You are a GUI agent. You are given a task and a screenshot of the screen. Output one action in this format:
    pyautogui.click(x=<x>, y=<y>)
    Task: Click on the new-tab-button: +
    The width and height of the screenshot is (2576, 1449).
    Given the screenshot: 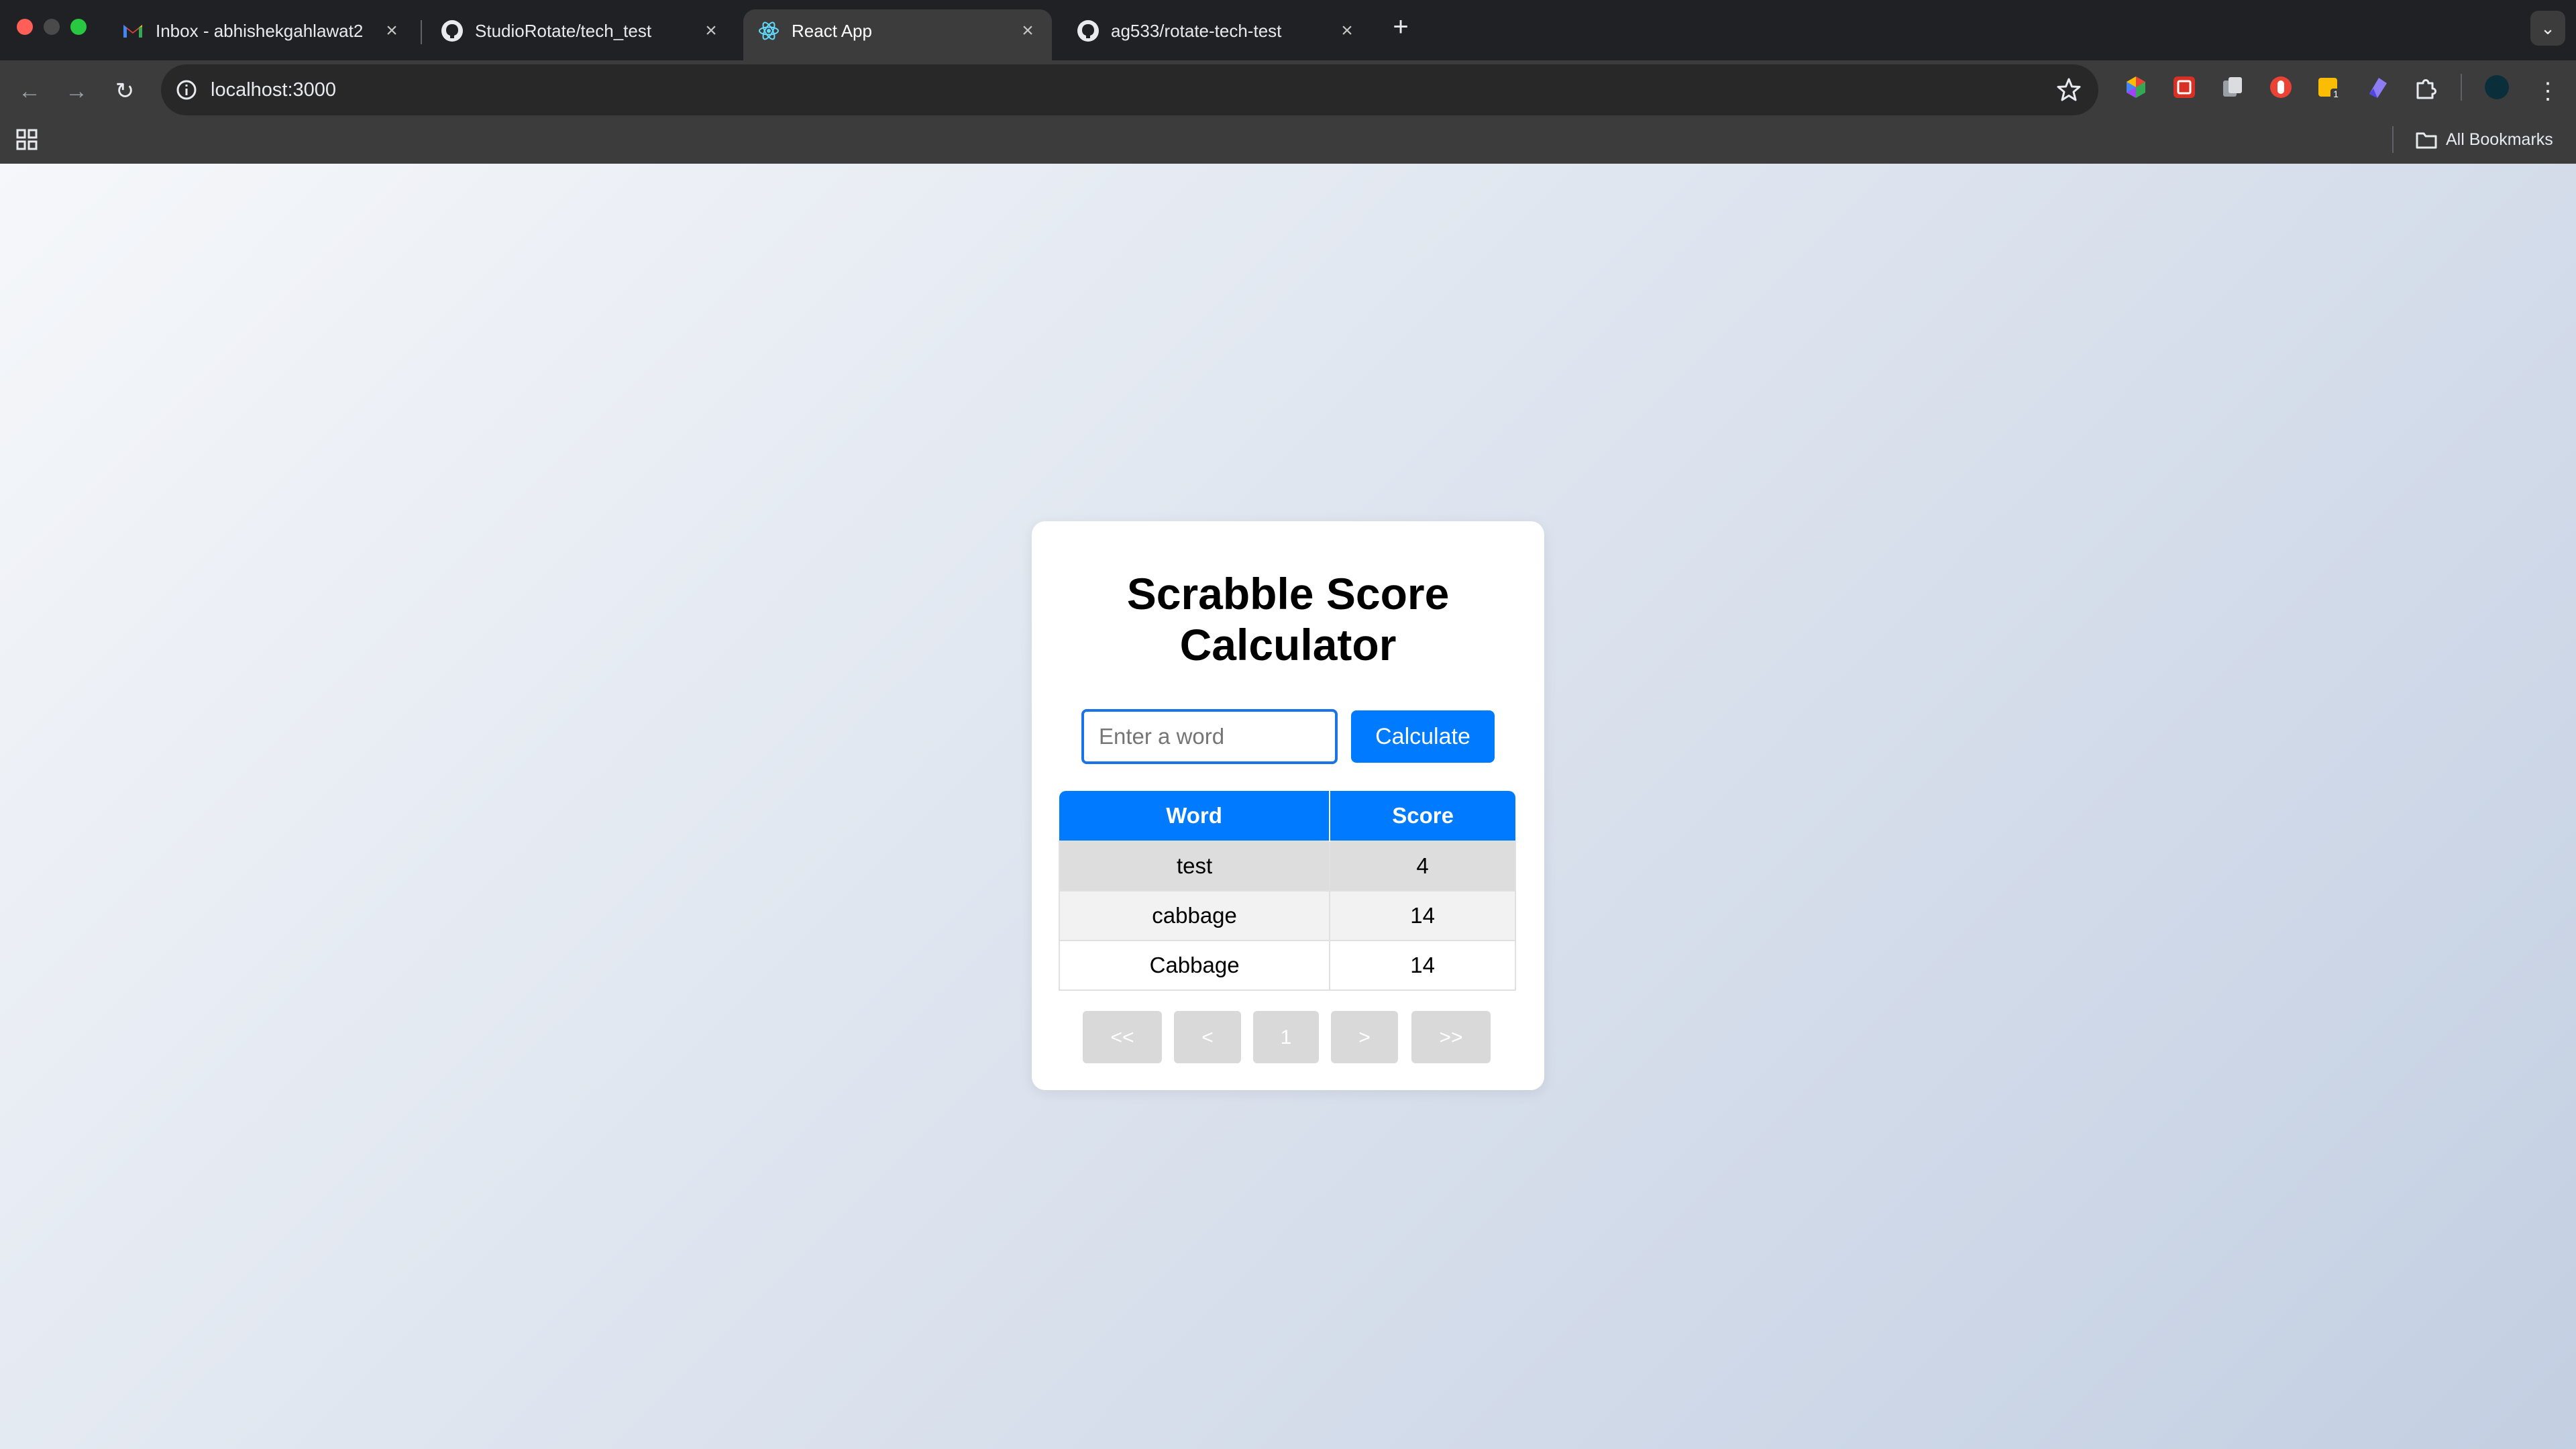 What is the action you would take?
    pyautogui.click(x=1400, y=27)
    